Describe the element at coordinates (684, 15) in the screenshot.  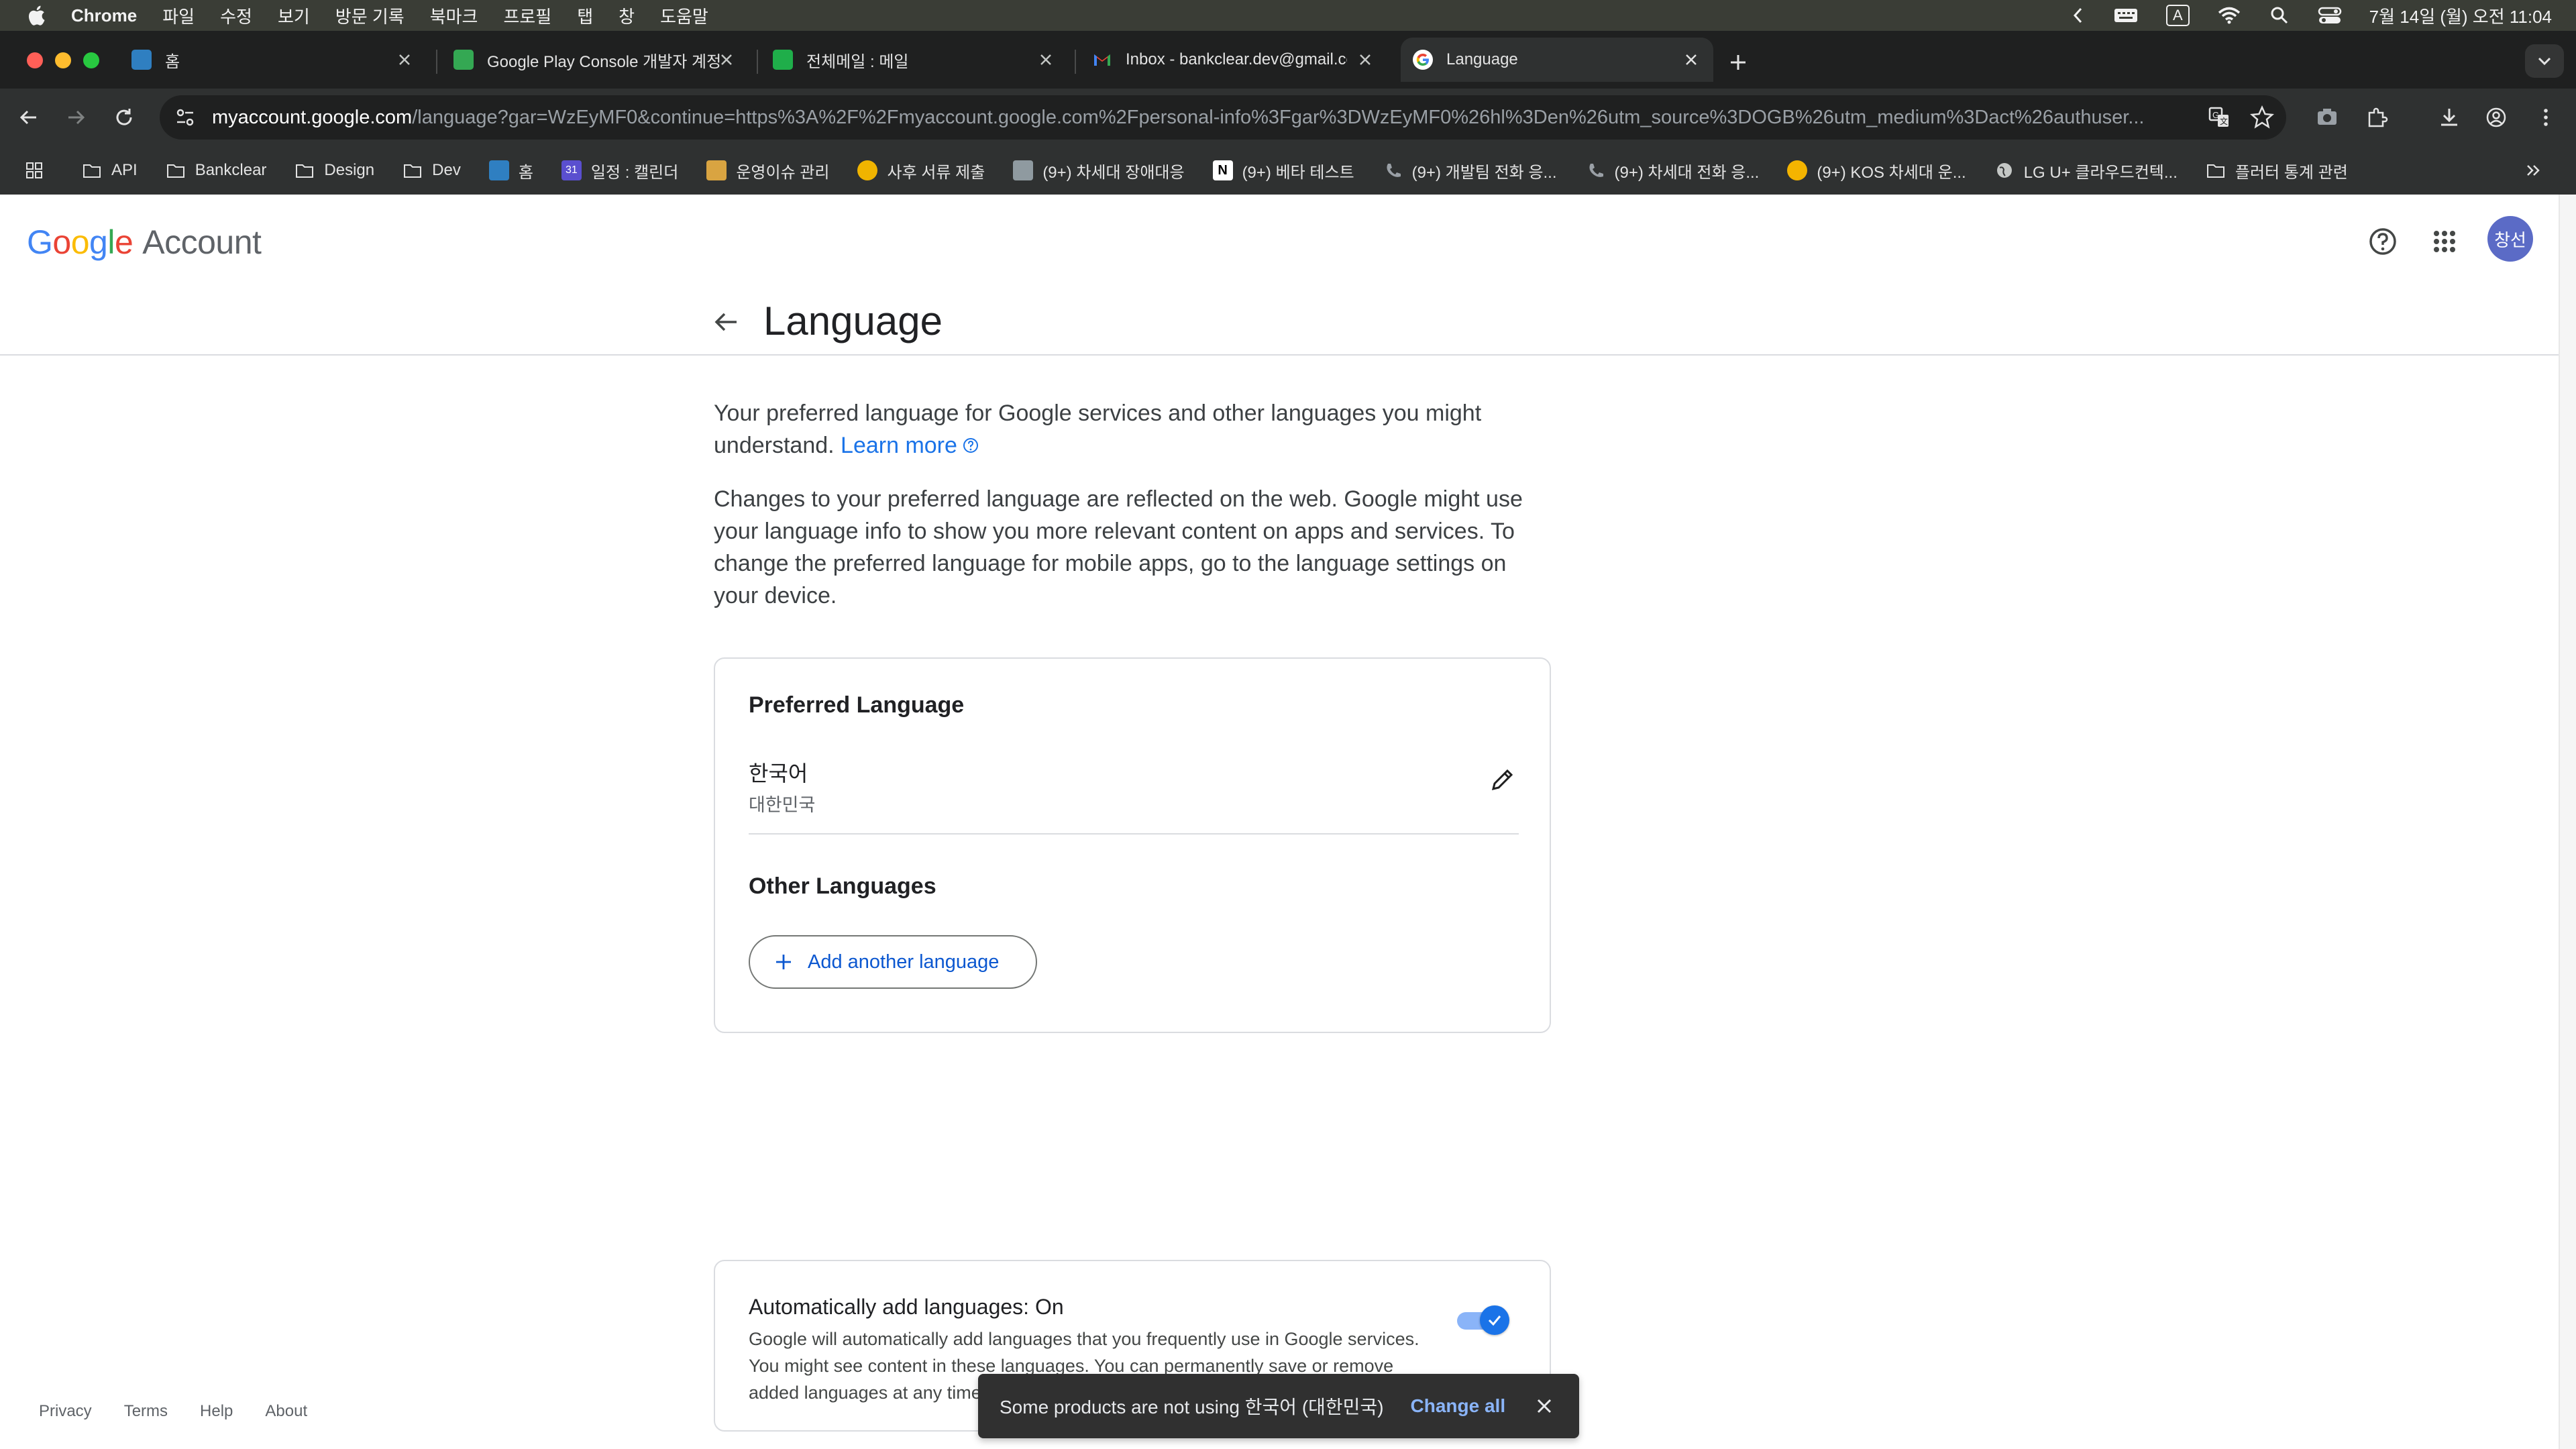
I see `menu-help: 도움말` at that location.